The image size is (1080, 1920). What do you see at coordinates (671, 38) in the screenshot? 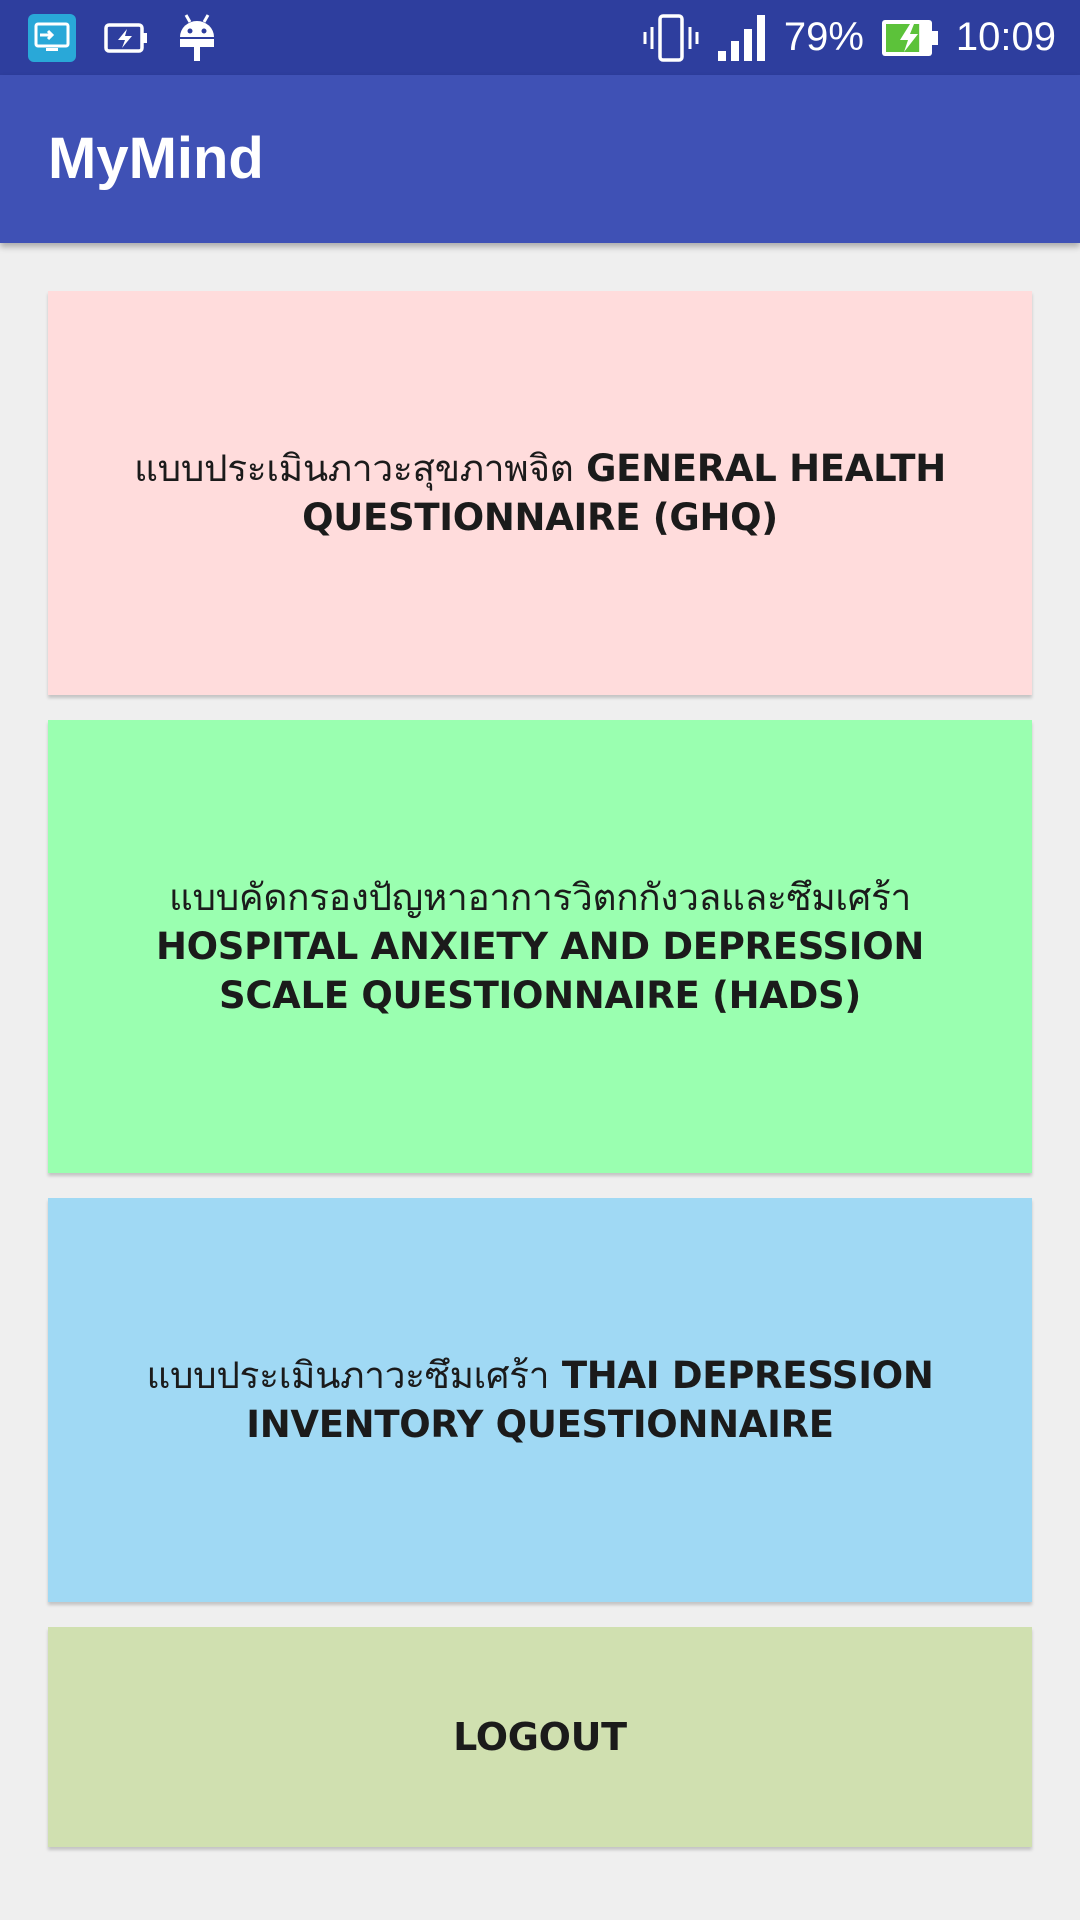
I see `vibrate-icon` at bounding box center [671, 38].